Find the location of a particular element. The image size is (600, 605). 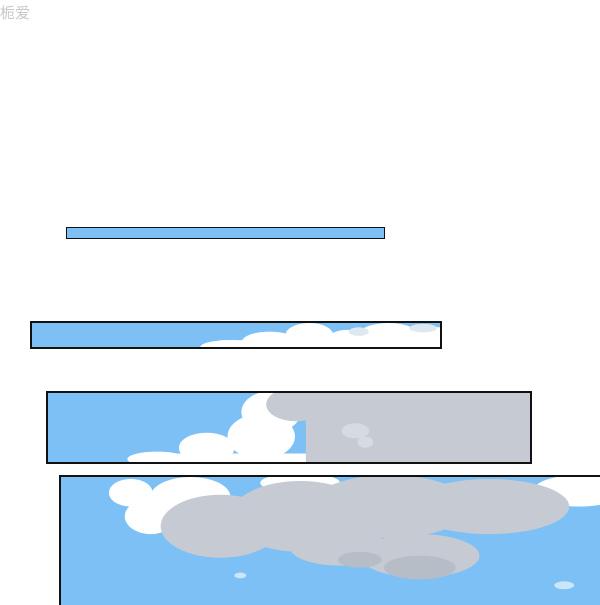

sky-strip-clouds-small is located at coordinates (236, 335).